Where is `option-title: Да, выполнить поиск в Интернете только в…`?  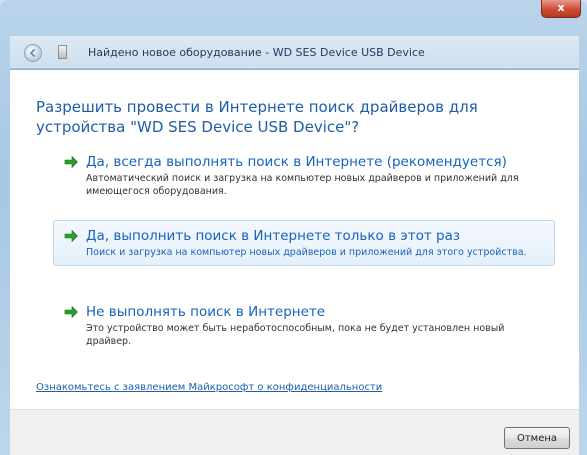 option-title: Да, выполнить поиск в Интернете только в… is located at coordinates (273, 236).